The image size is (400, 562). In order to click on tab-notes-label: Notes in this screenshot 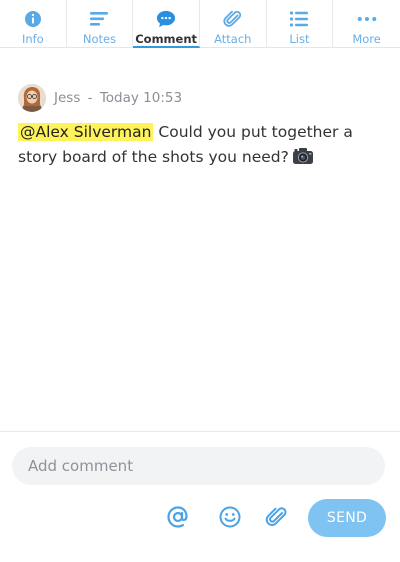, I will do `click(99, 39)`.